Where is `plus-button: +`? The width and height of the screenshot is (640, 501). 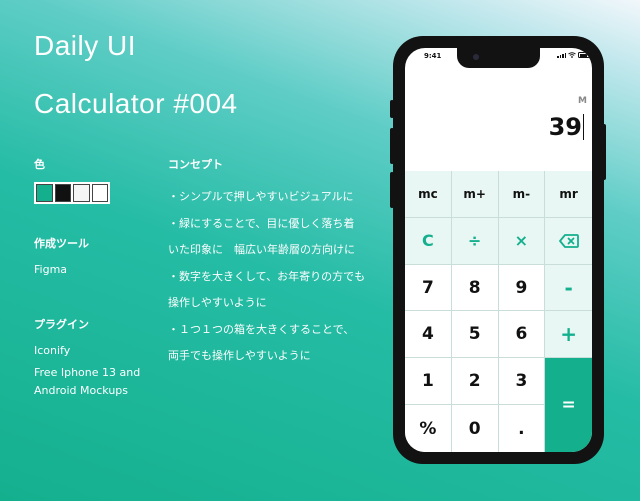
plus-button: + is located at coordinates (568, 335).